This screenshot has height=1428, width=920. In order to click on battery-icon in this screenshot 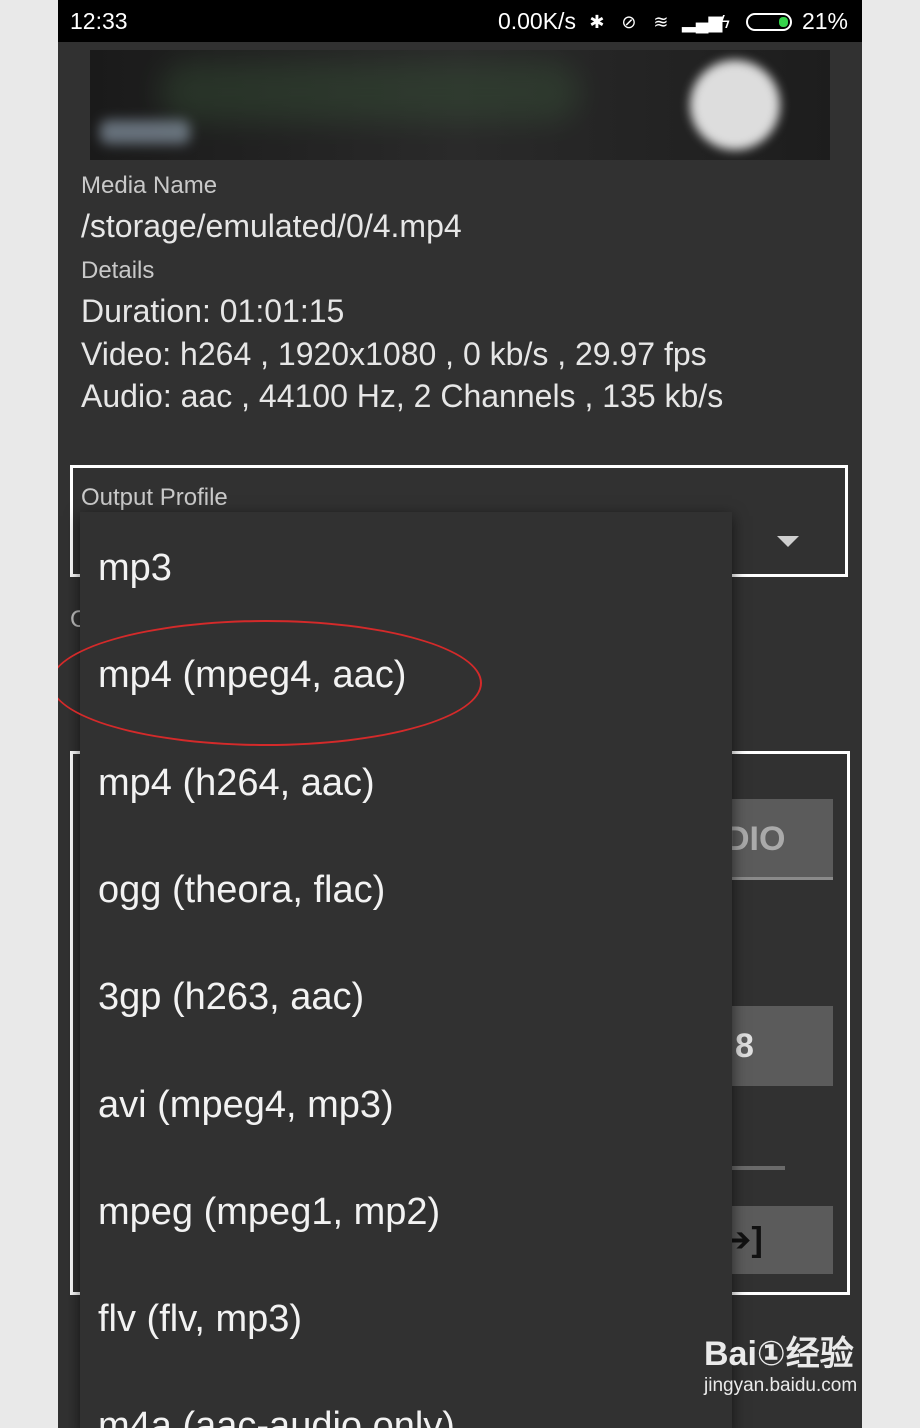, I will do `click(768, 21)`.